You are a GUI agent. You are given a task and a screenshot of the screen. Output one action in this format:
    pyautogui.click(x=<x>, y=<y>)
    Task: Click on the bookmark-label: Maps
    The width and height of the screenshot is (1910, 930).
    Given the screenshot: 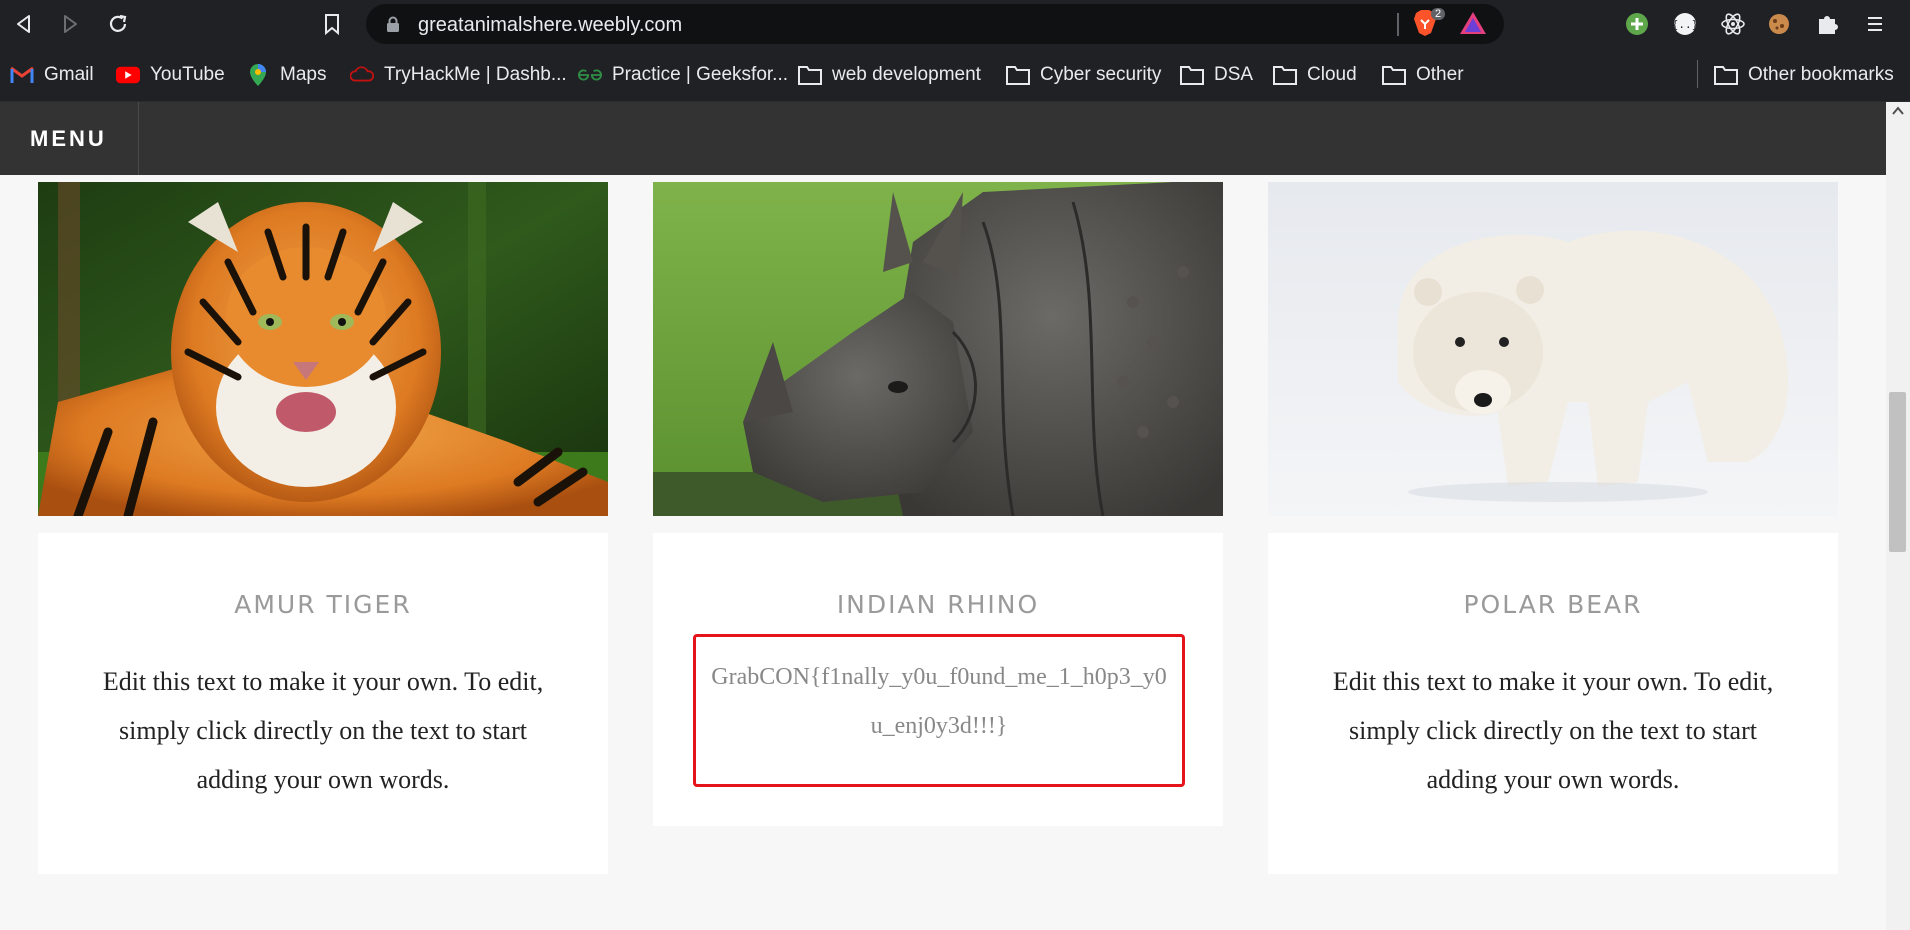 What is the action you would take?
    pyautogui.click(x=303, y=74)
    